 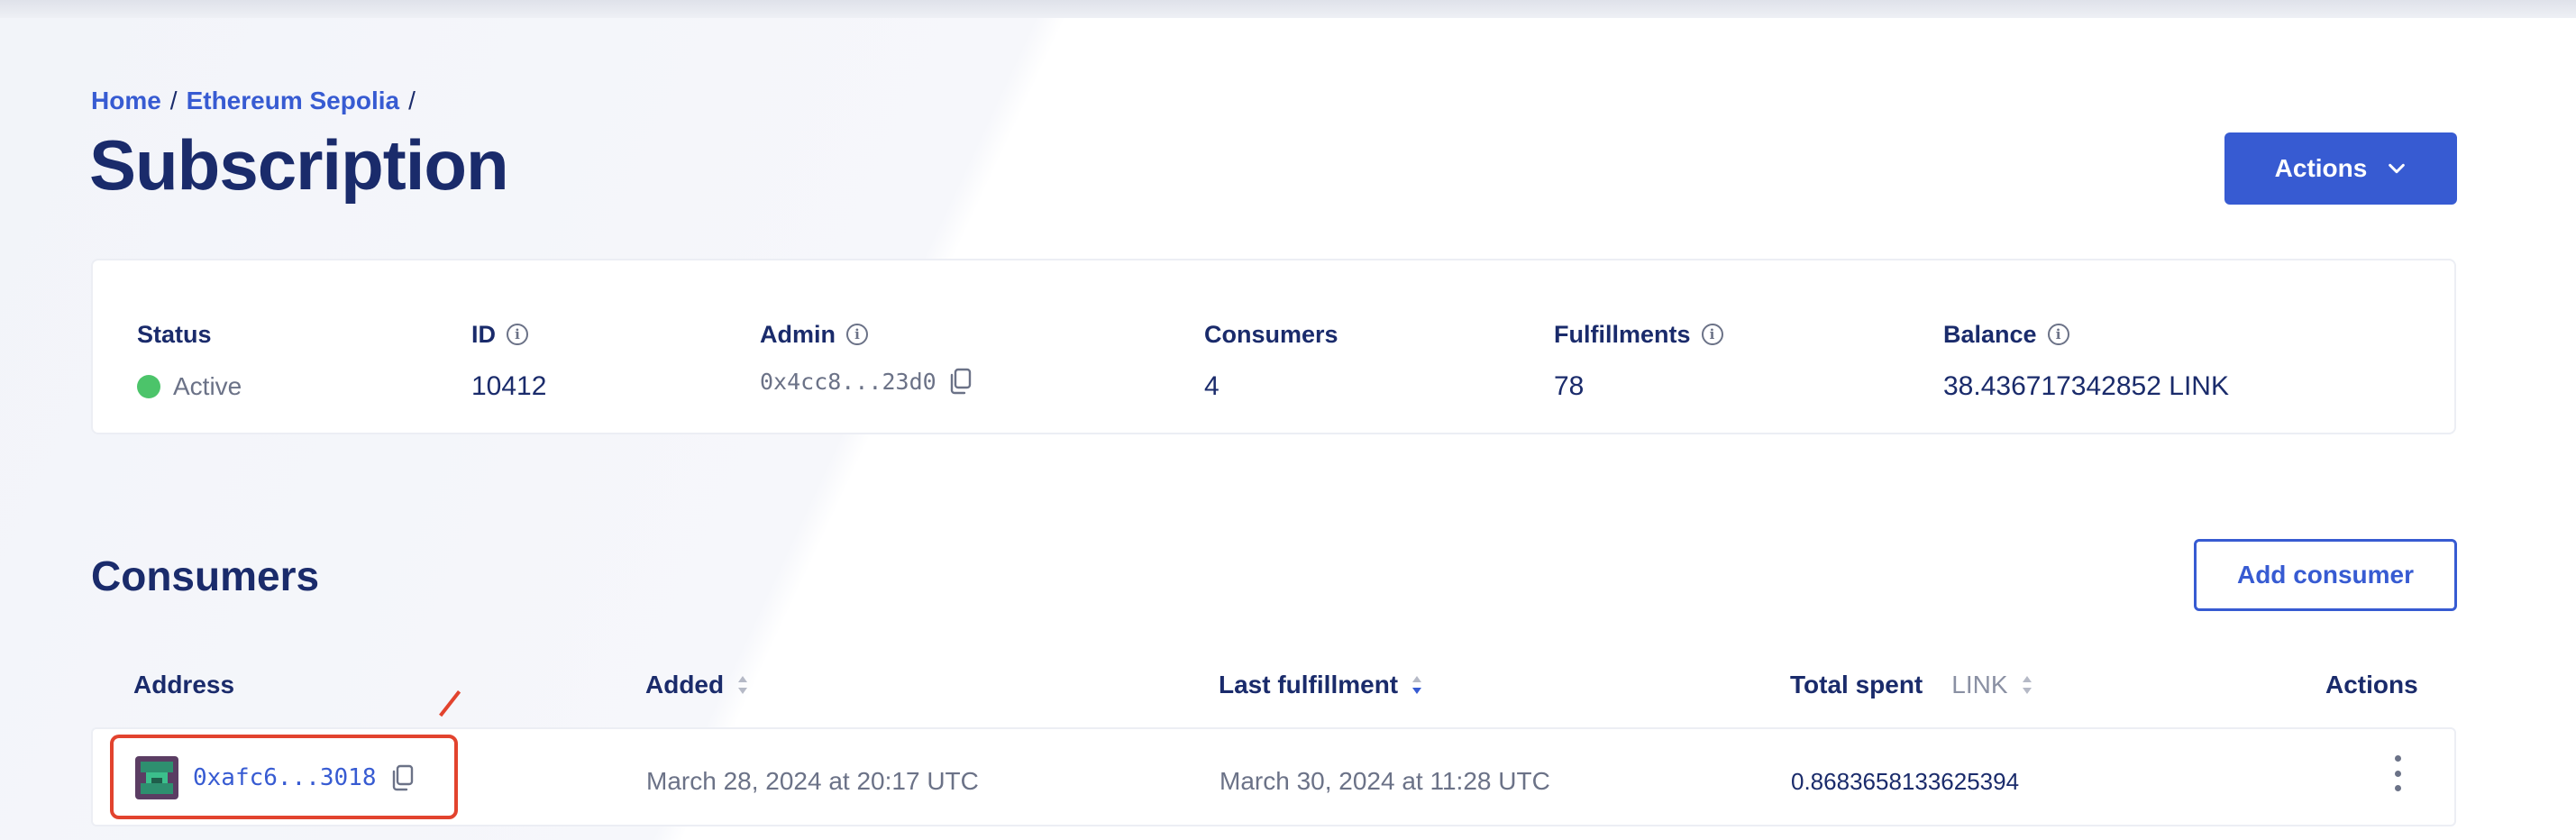 What do you see at coordinates (293, 101) in the screenshot?
I see `breadcrumb-network: Ethereum Sepolia` at bounding box center [293, 101].